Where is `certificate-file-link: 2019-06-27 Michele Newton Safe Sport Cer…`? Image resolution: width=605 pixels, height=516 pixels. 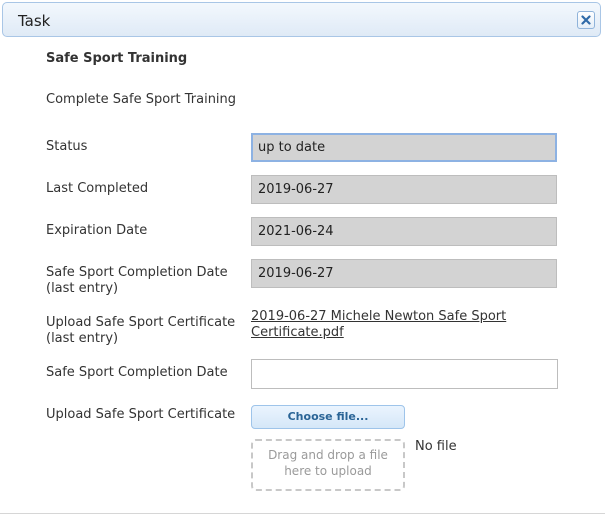 certificate-file-link: 2019-06-27 Michele Newton Safe Sport Cer… is located at coordinates (401, 325).